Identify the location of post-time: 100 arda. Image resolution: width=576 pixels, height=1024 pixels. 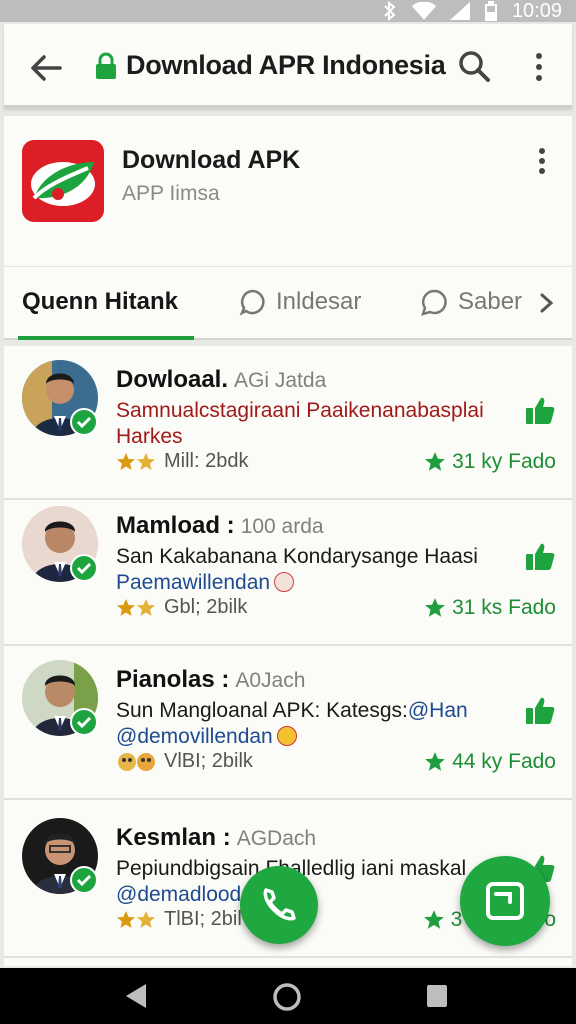
(282, 526).